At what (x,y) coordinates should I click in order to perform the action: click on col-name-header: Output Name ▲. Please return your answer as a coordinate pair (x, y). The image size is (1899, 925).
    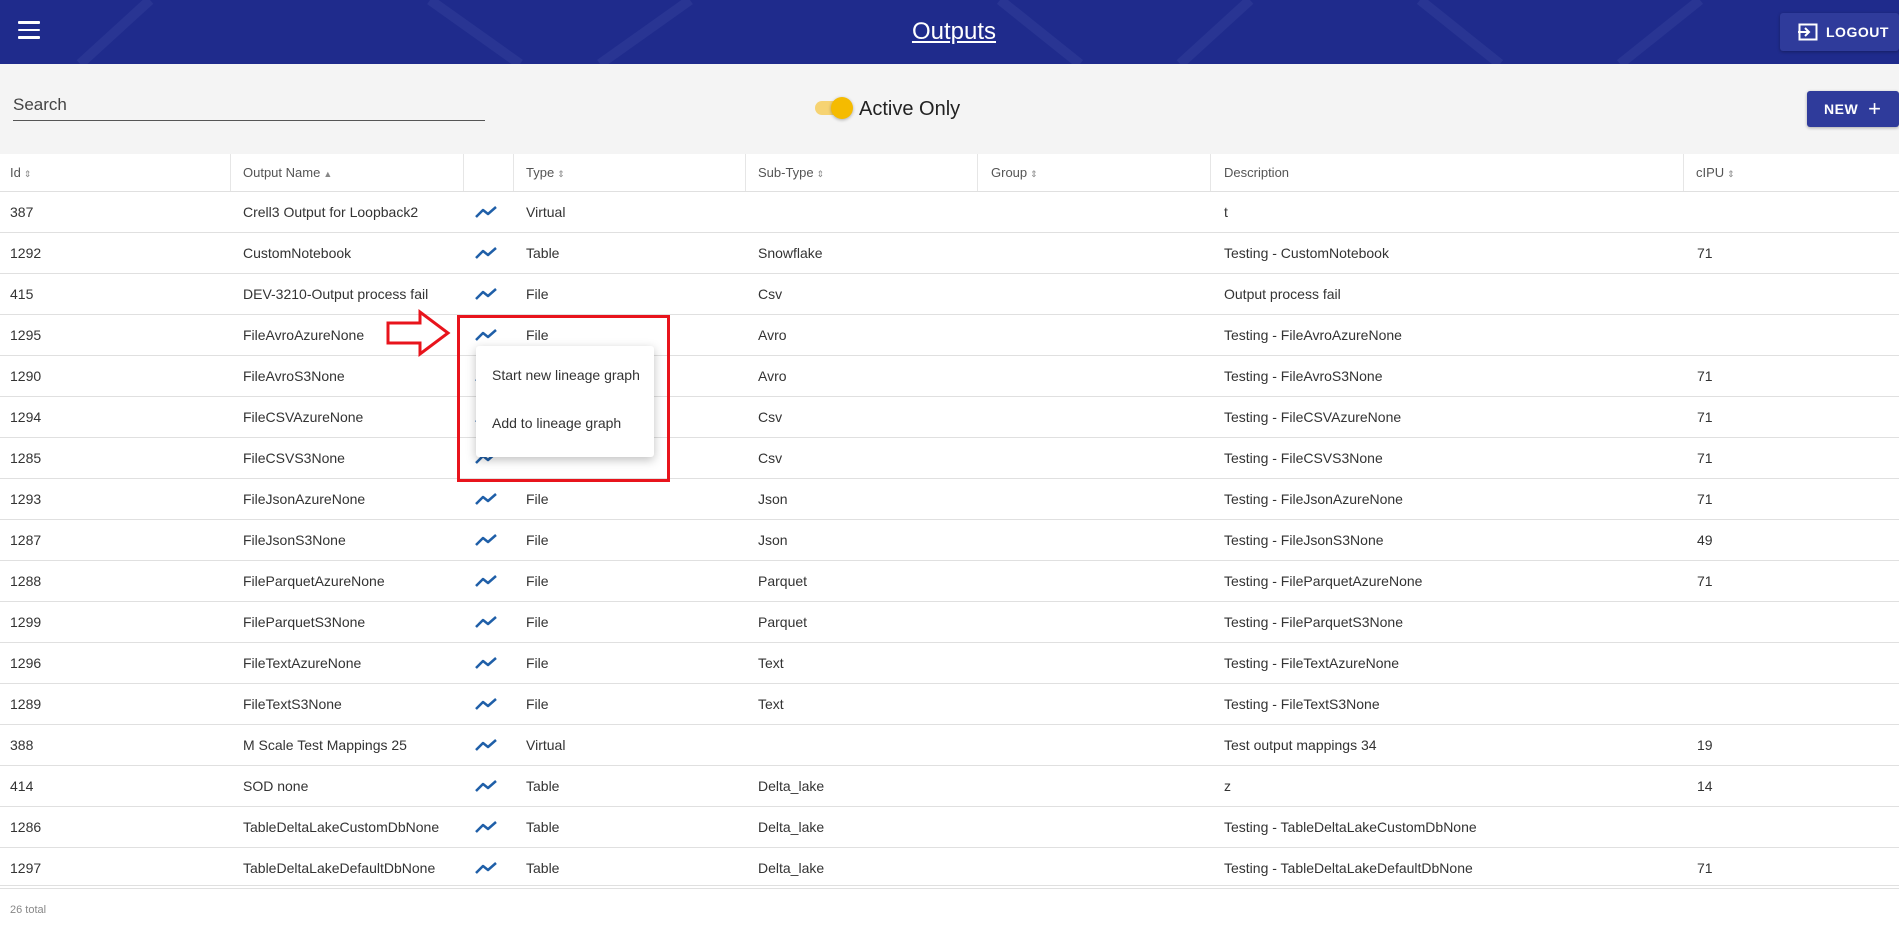
    Looking at the image, I should click on (347, 172).